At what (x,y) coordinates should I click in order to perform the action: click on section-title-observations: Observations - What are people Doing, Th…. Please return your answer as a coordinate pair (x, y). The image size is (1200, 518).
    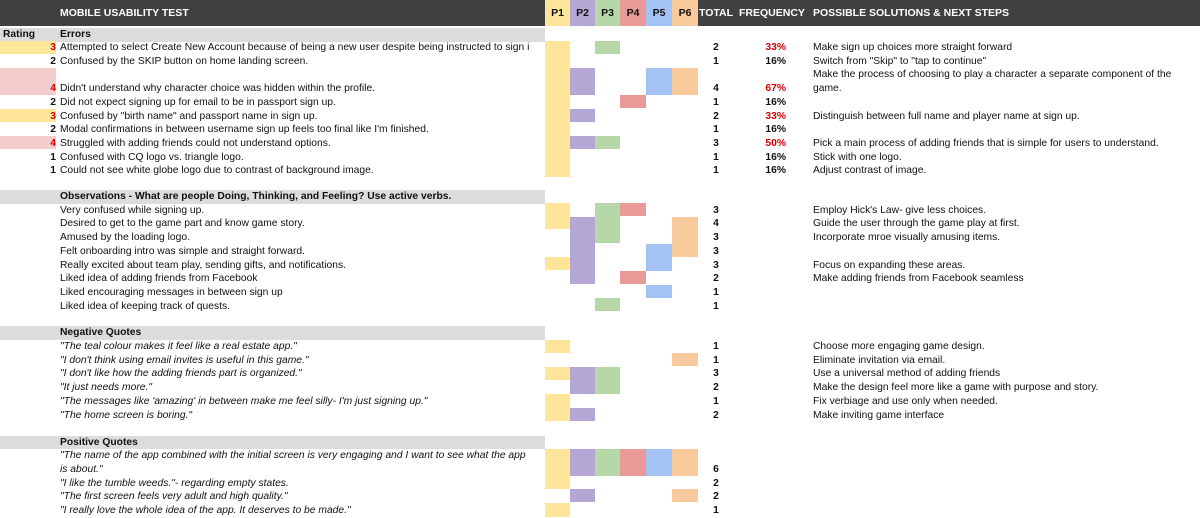
    Looking at the image, I should click on (255, 197).